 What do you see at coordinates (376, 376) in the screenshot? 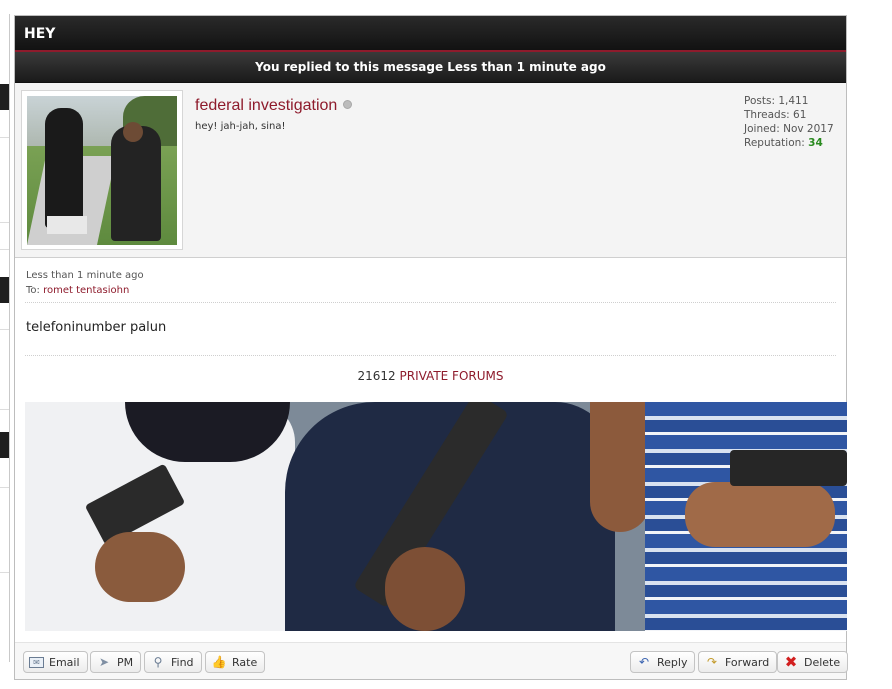
I see `signature-count: 21612` at bounding box center [376, 376].